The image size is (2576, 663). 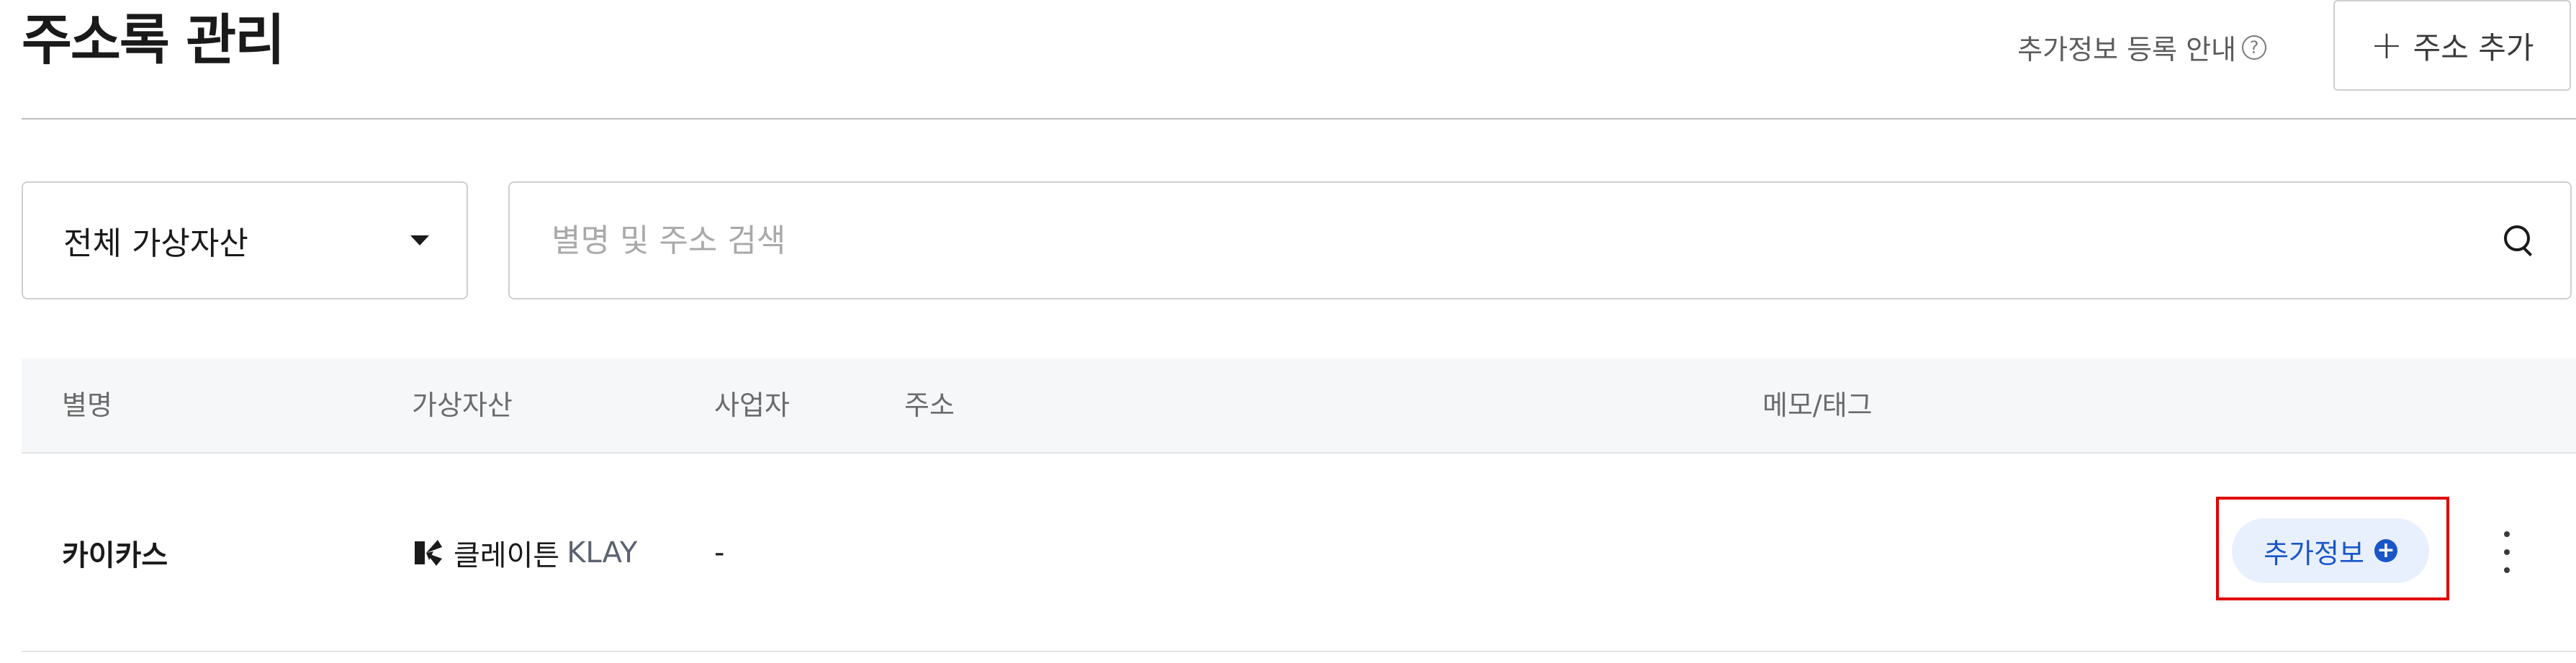 I want to click on column-header-operator: 사업자, so click(x=752, y=405).